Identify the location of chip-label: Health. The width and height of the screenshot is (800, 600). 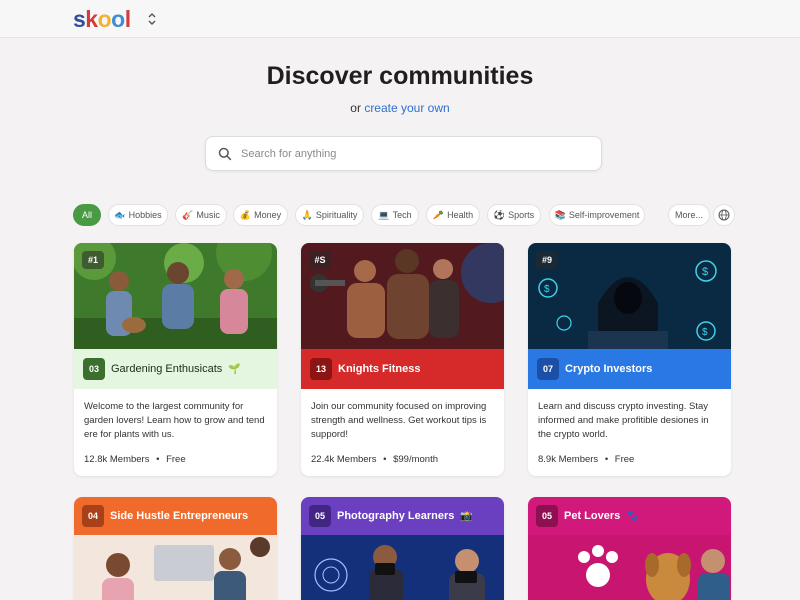
(460, 215).